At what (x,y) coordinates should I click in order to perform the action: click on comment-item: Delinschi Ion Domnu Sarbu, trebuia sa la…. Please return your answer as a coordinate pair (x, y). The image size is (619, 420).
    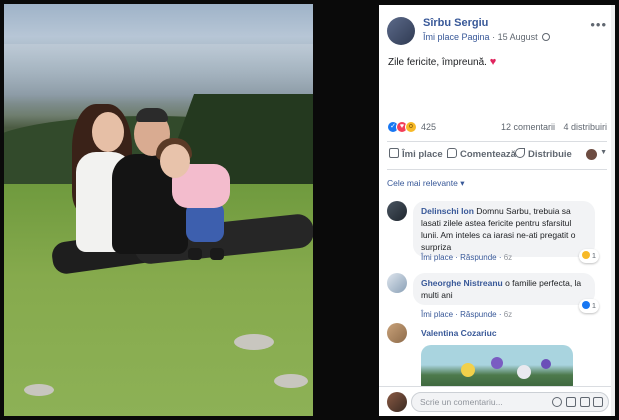
    Looking at the image, I should click on (497, 232).